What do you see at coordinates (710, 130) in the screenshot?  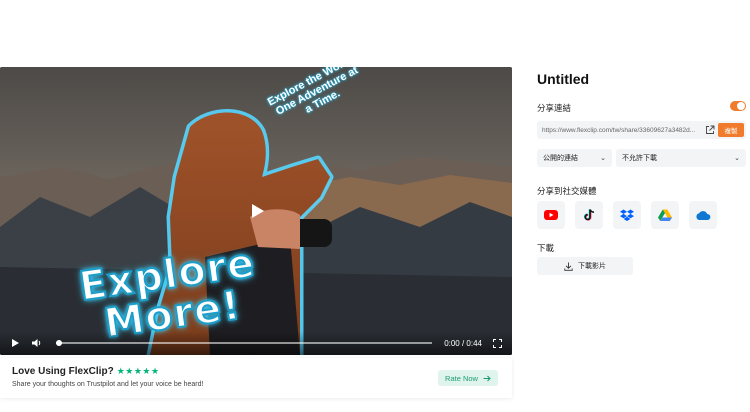 I see `external-link-icon` at bounding box center [710, 130].